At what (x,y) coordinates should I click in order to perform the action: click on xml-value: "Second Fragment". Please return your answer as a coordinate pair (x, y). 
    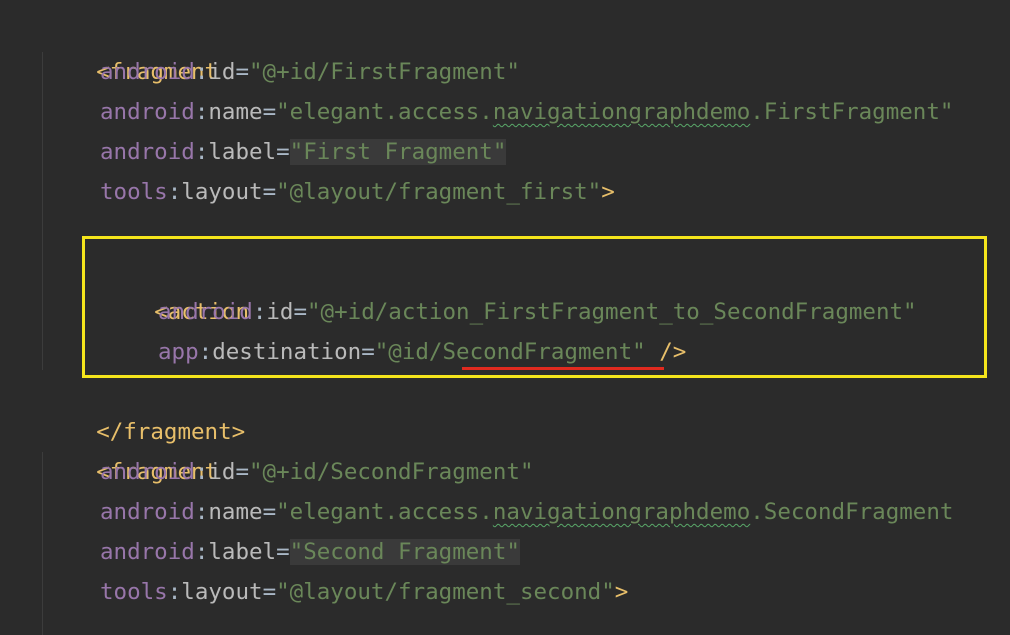
    Looking at the image, I should click on (404, 552).